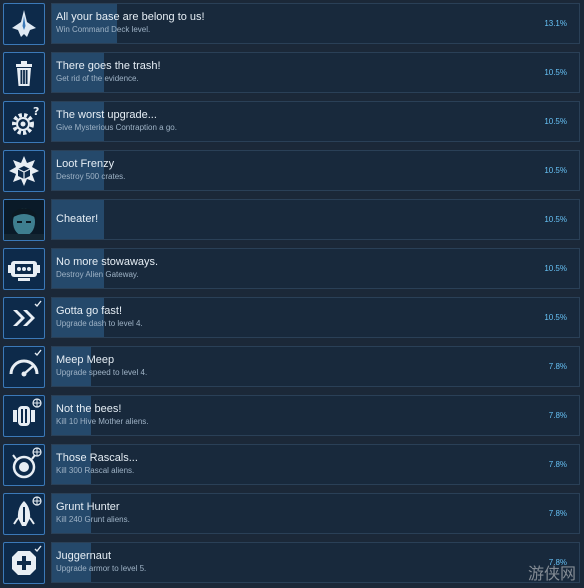  Describe the element at coordinates (315, 562) in the screenshot. I see `achievement-card: Juggernaut Upgrade armor to level 5. 7.8%` at that location.